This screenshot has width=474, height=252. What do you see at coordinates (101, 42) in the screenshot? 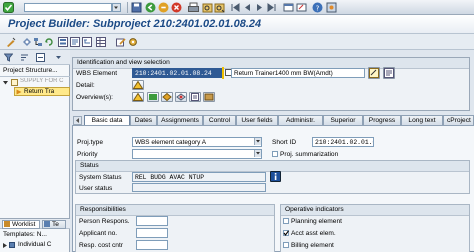
I see `table-icon` at bounding box center [101, 42].